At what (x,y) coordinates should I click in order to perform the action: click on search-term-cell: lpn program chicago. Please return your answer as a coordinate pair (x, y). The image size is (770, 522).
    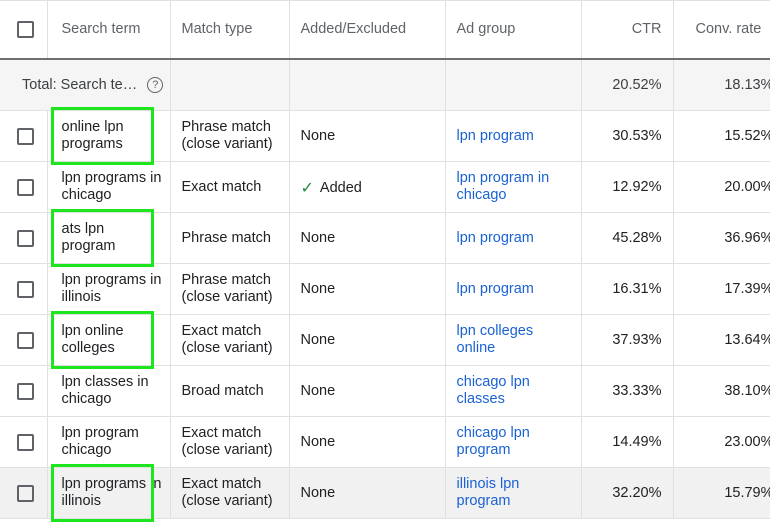
    Looking at the image, I should click on (109, 442).